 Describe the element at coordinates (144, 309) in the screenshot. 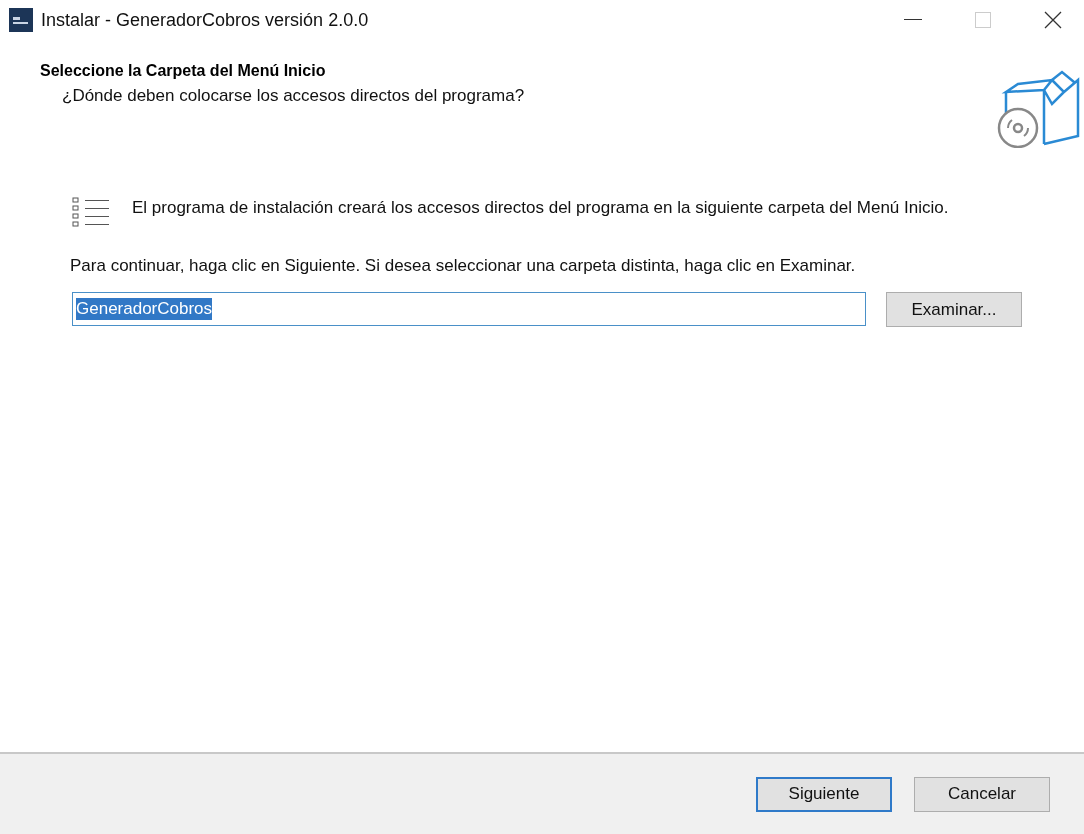

I see `folder-value: GeneradorCobros` at that location.